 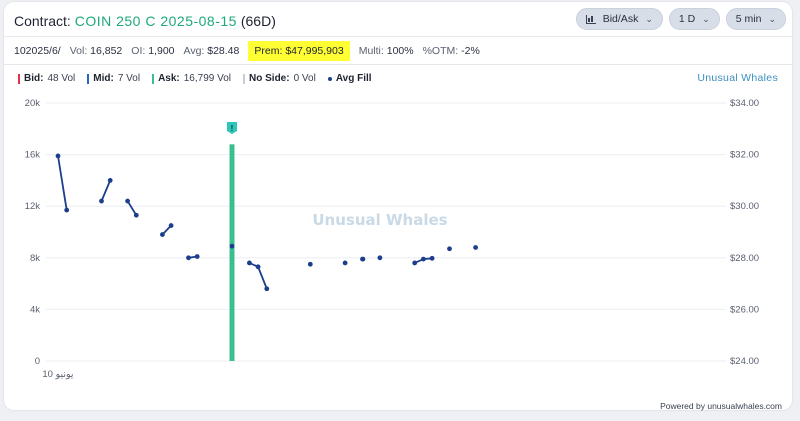 What do you see at coordinates (37, 361) in the screenshot?
I see `left-axis-tick: 0` at bounding box center [37, 361].